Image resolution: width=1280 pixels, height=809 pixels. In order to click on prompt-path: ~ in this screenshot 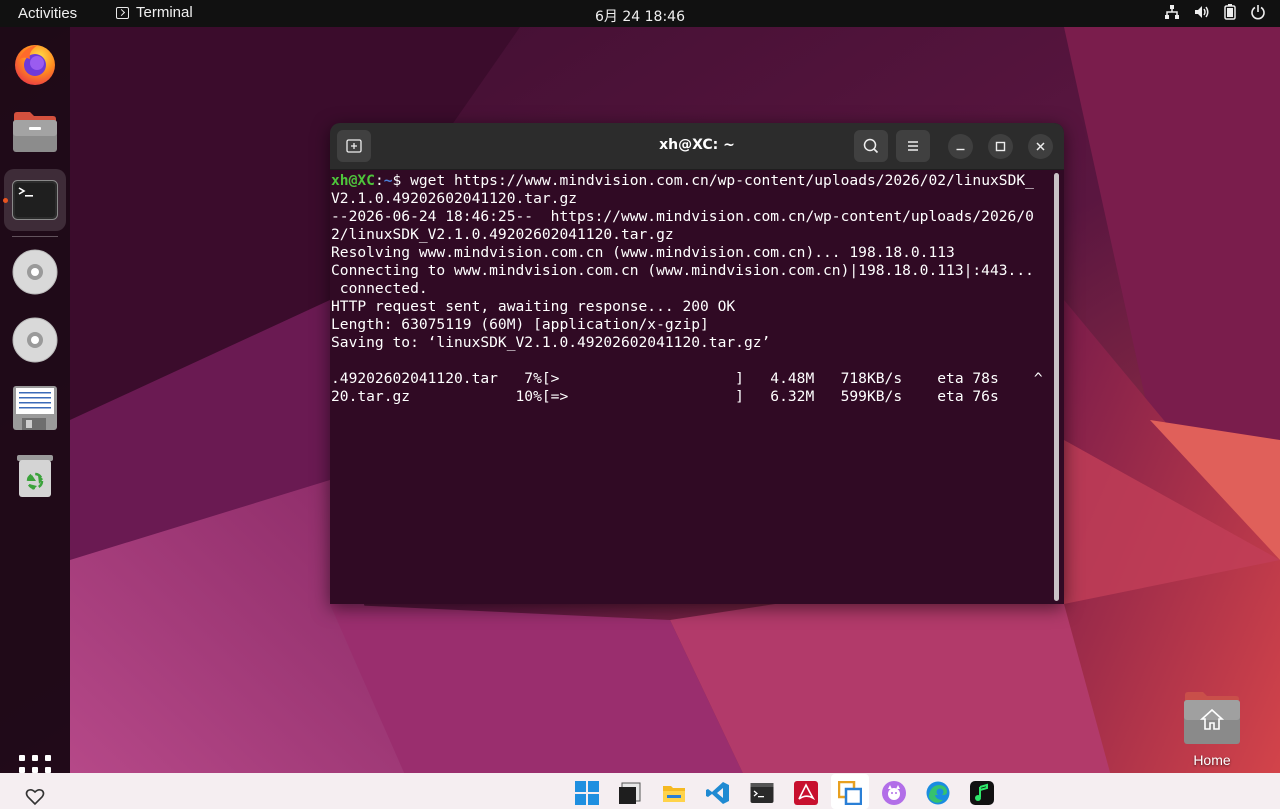, I will do `click(388, 180)`.